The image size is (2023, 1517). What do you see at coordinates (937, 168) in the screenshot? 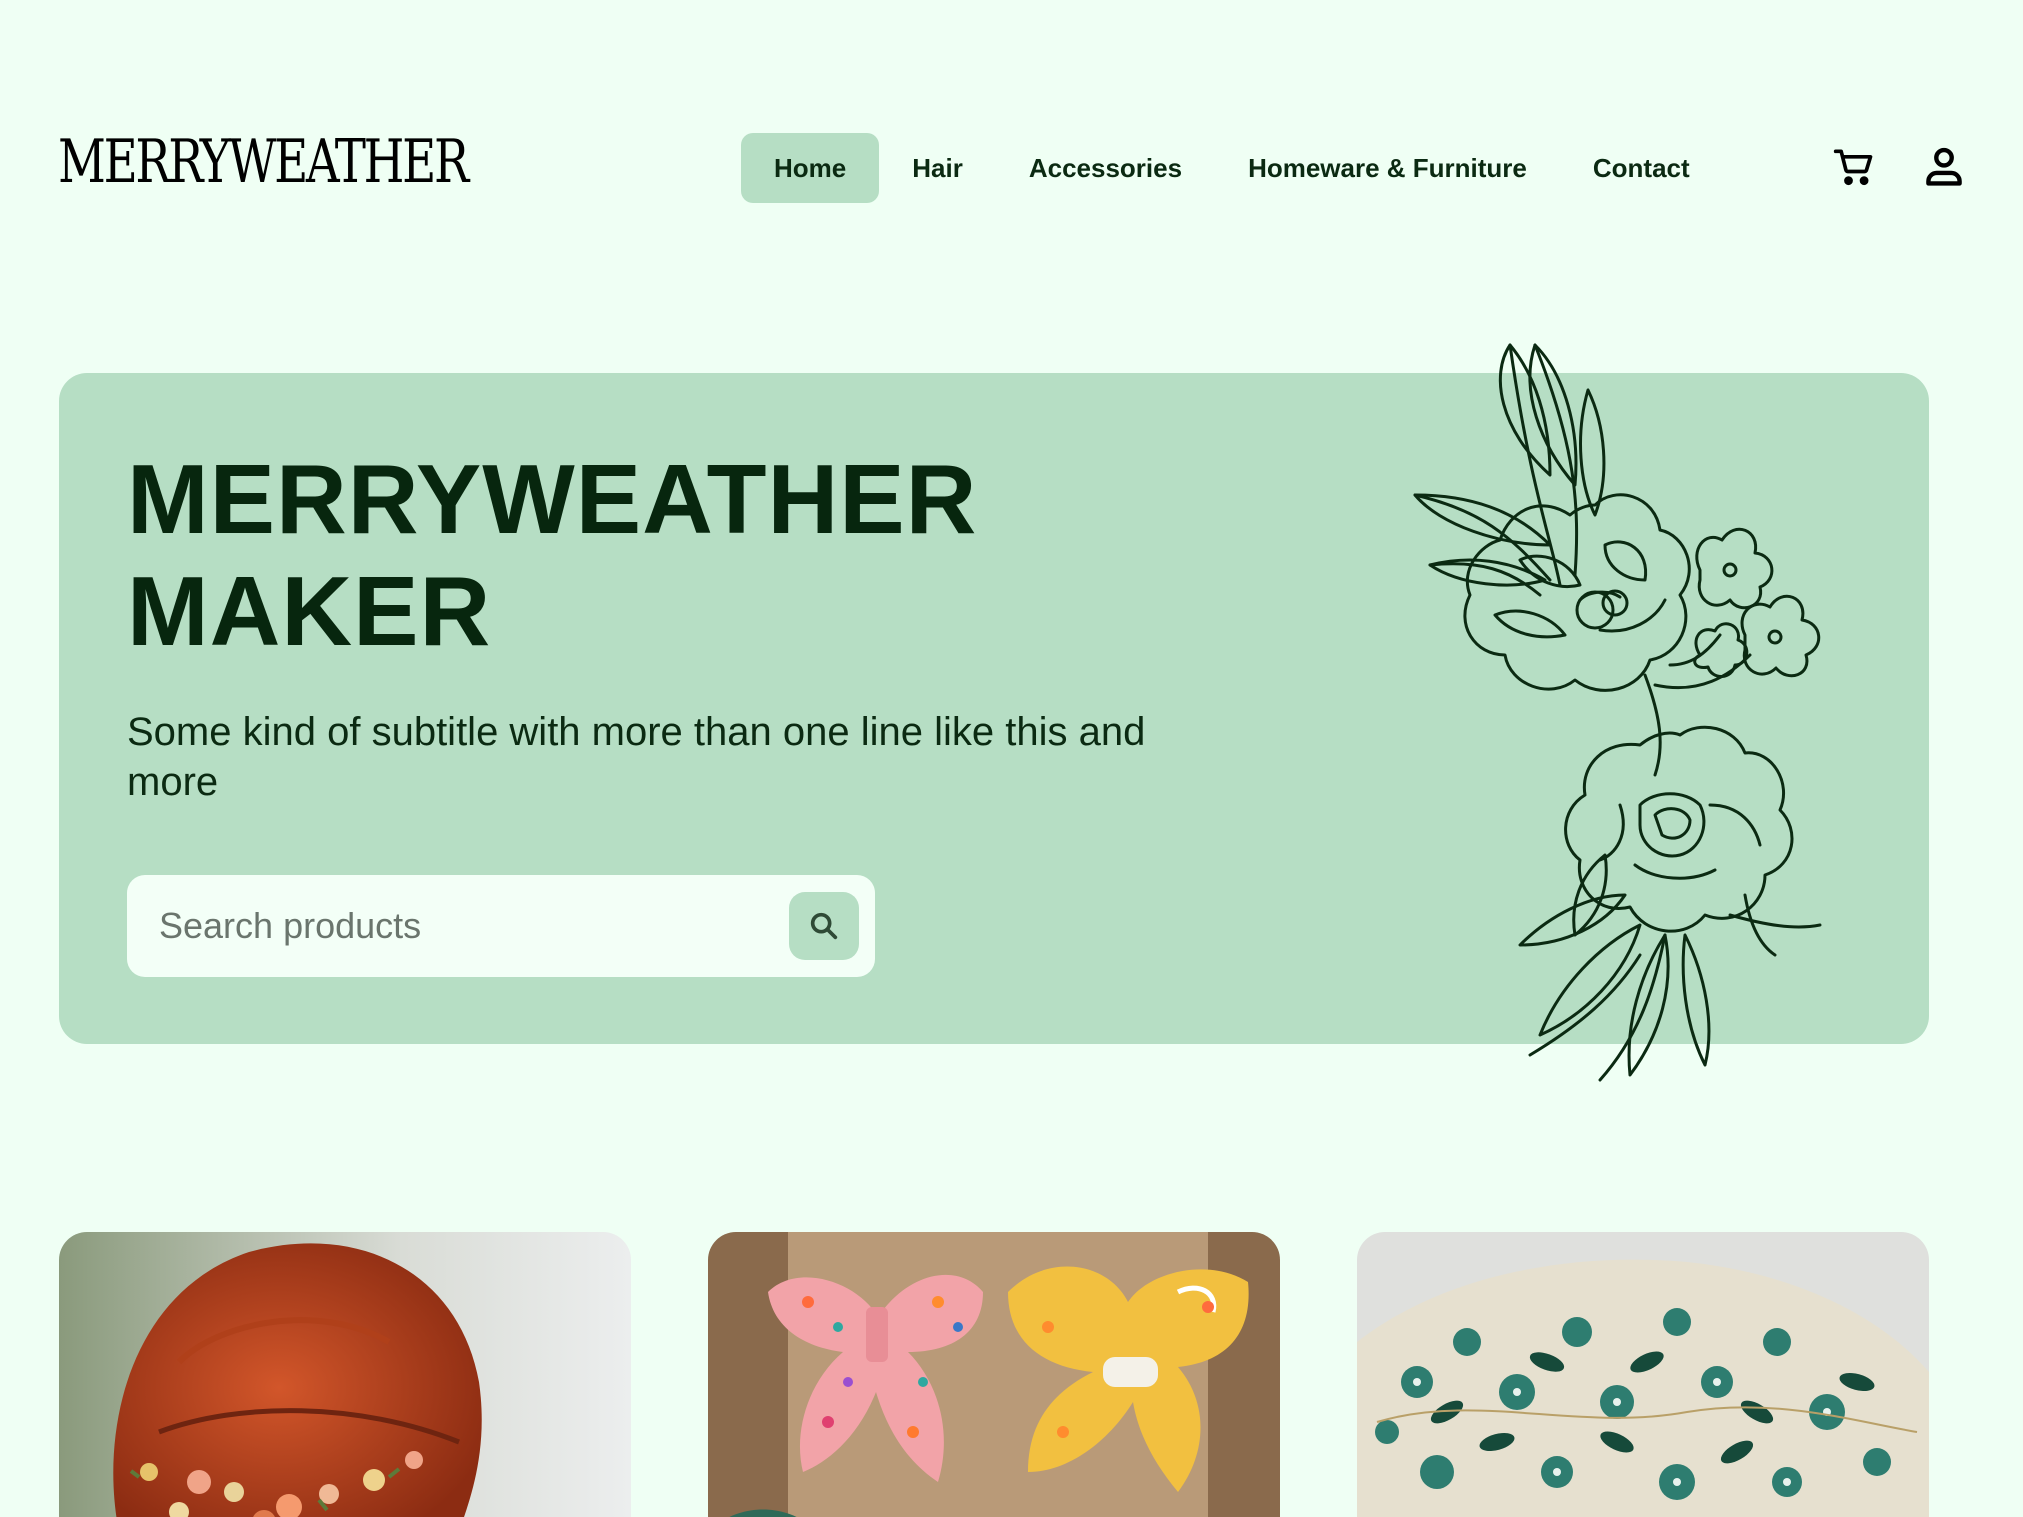
I see `nav-item-hair: Hair` at bounding box center [937, 168].